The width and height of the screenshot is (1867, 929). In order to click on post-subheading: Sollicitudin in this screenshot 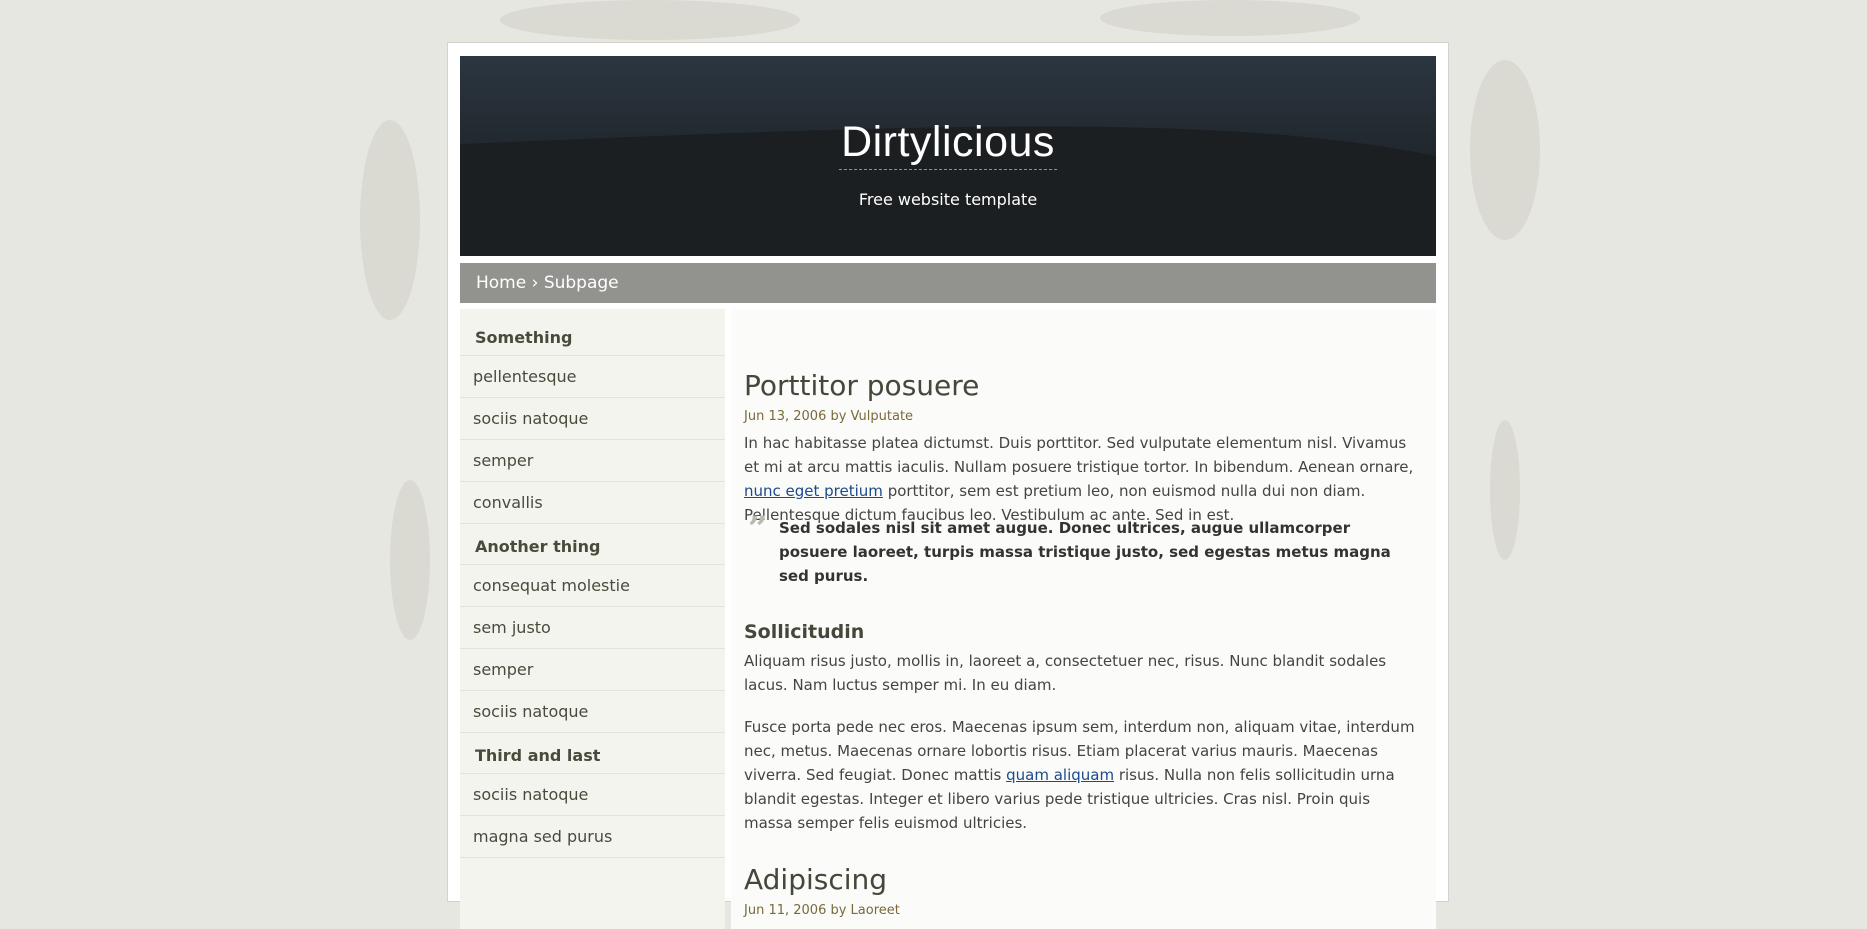, I will do `click(804, 632)`.